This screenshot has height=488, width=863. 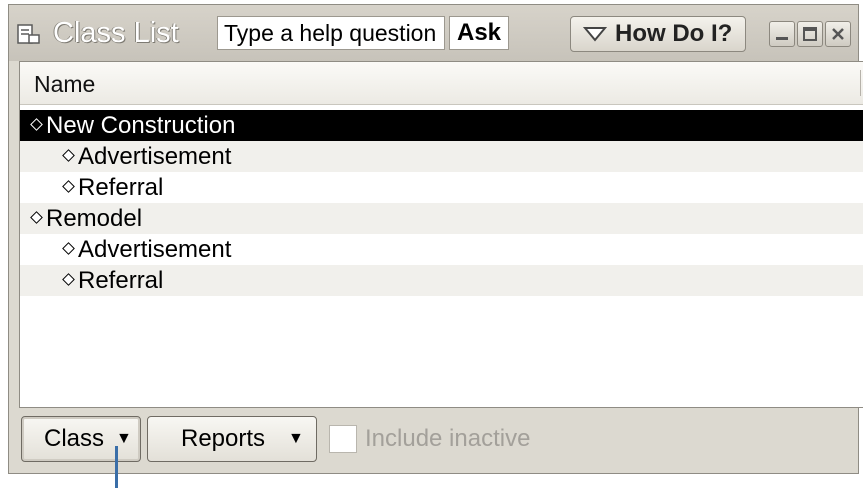 What do you see at coordinates (448, 438) in the screenshot?
I see `include-inactive-label: Include inactive` at bounding box center [448, 438].